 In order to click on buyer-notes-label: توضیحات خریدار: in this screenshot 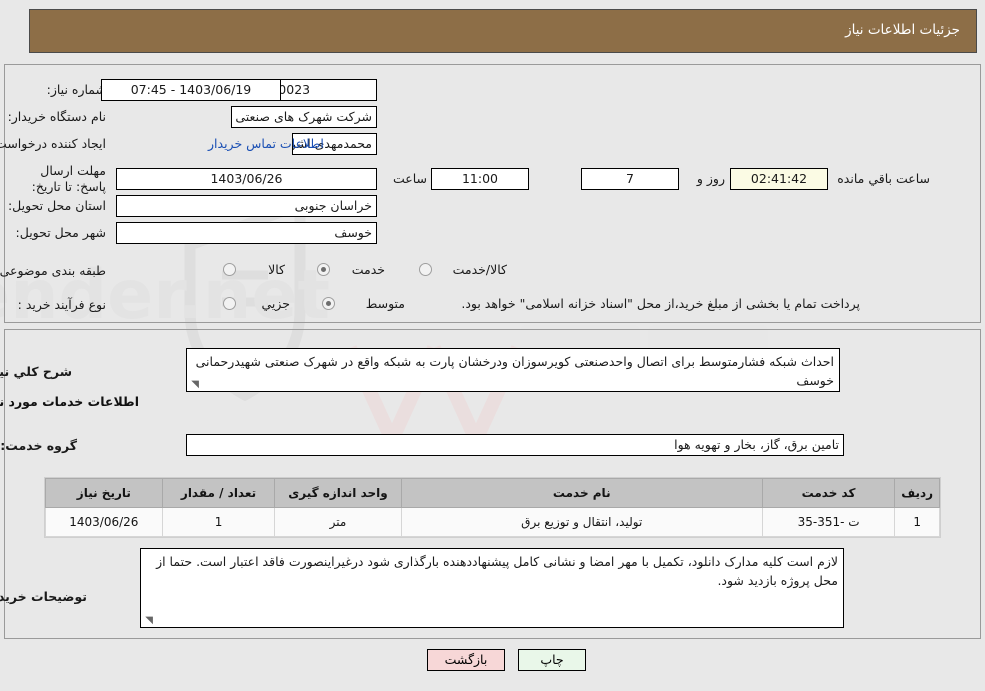, I will do `click(43, 596)`.